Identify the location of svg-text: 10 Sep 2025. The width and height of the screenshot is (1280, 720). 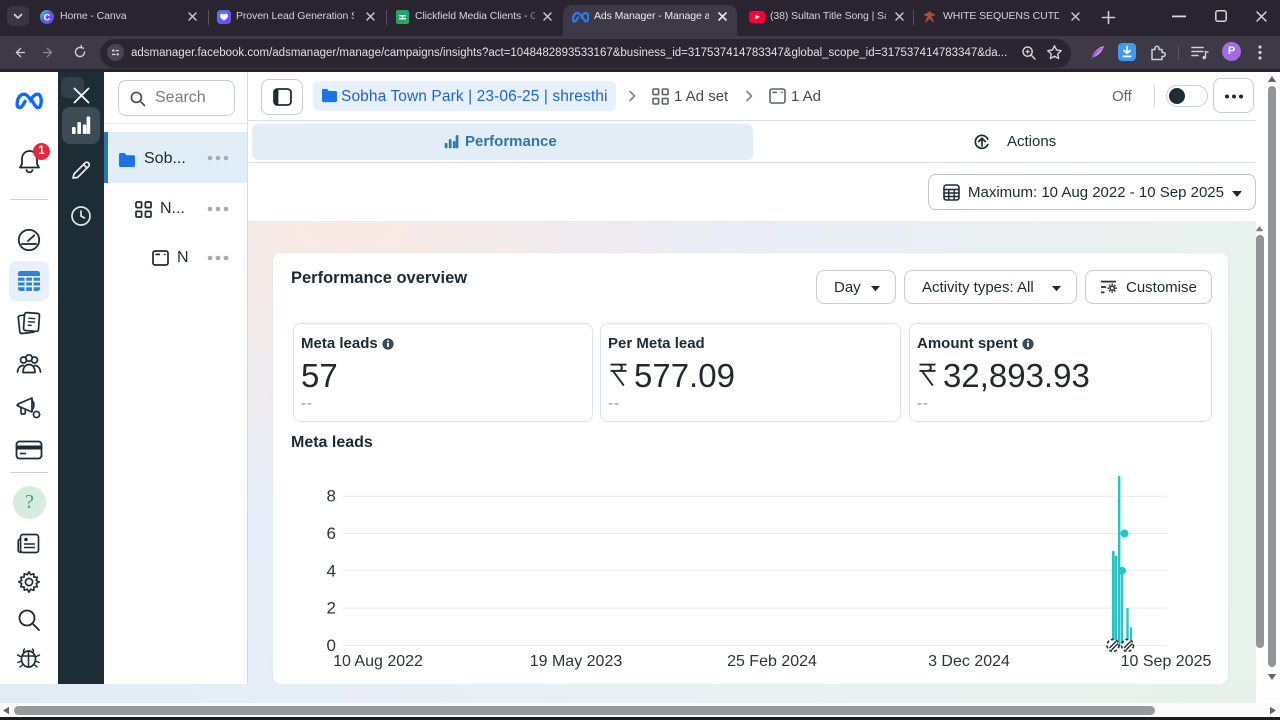
(1166, 661).